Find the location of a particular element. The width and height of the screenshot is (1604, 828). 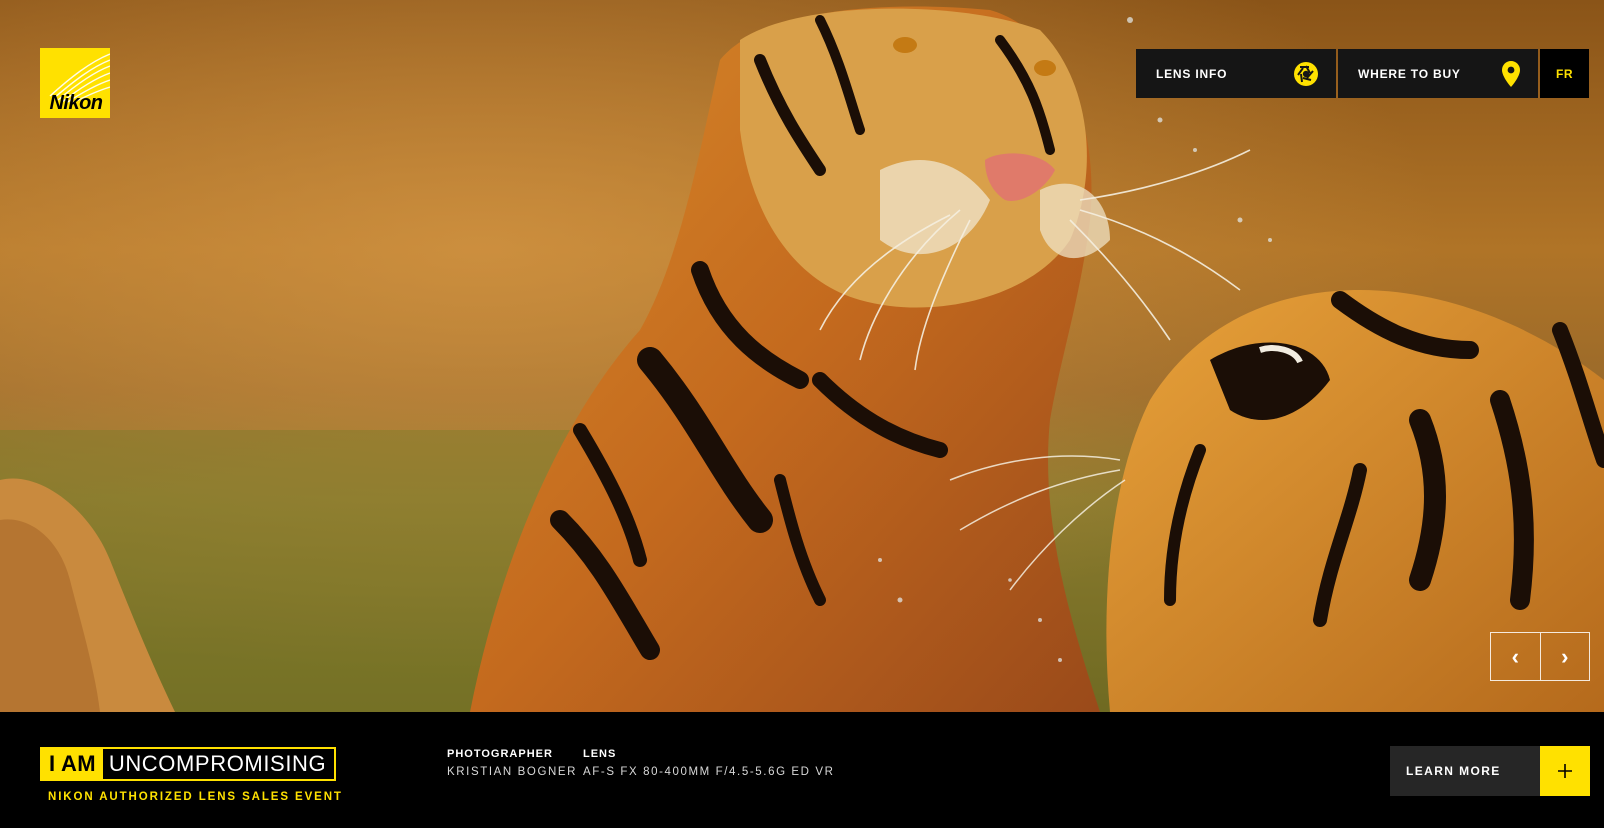

learn-more-button: LEARN MORE is located at coordinates (1490, 771).